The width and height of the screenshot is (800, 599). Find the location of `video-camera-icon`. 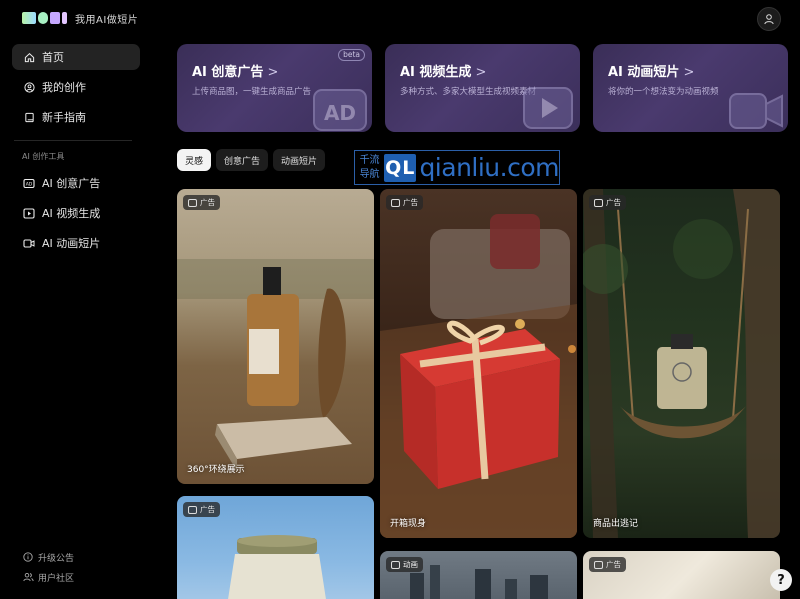

video-camera-icon is located at coordinates (29, 243).